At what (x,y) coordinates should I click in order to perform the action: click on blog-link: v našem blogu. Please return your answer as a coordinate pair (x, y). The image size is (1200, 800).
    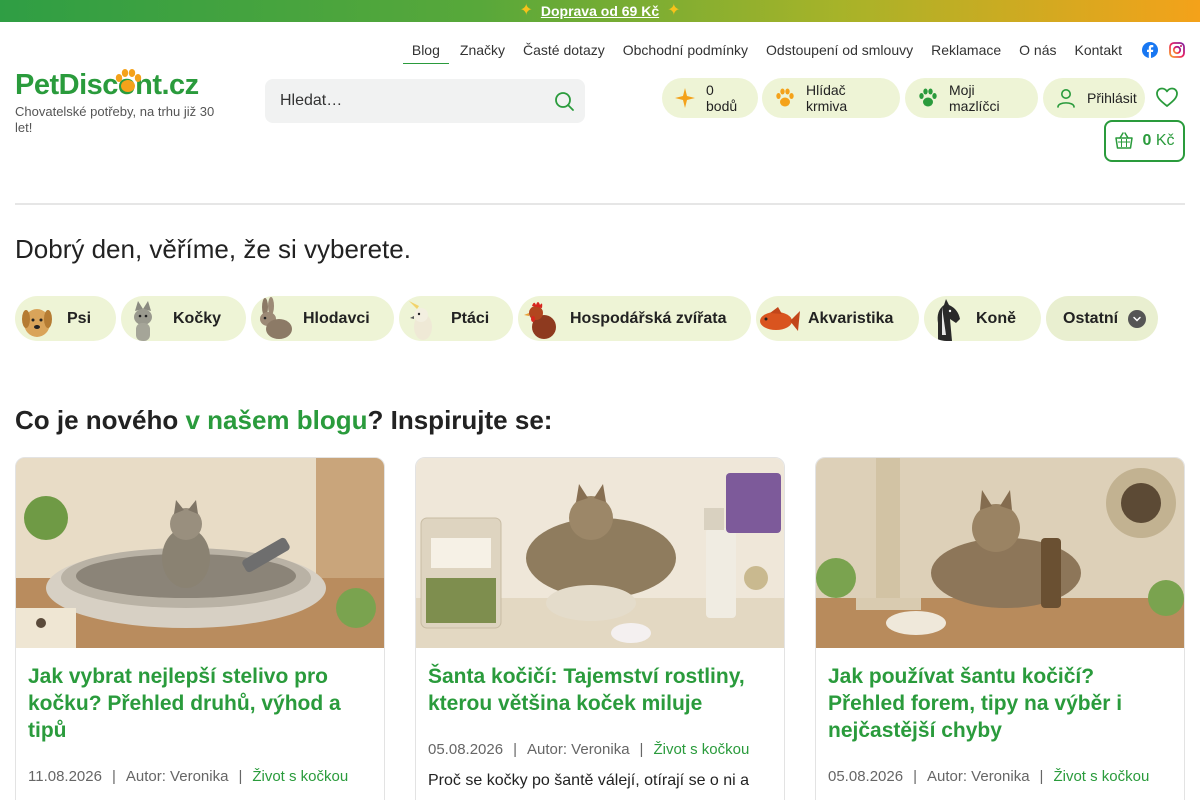
    Looking at the image, I should click on (276, 420).